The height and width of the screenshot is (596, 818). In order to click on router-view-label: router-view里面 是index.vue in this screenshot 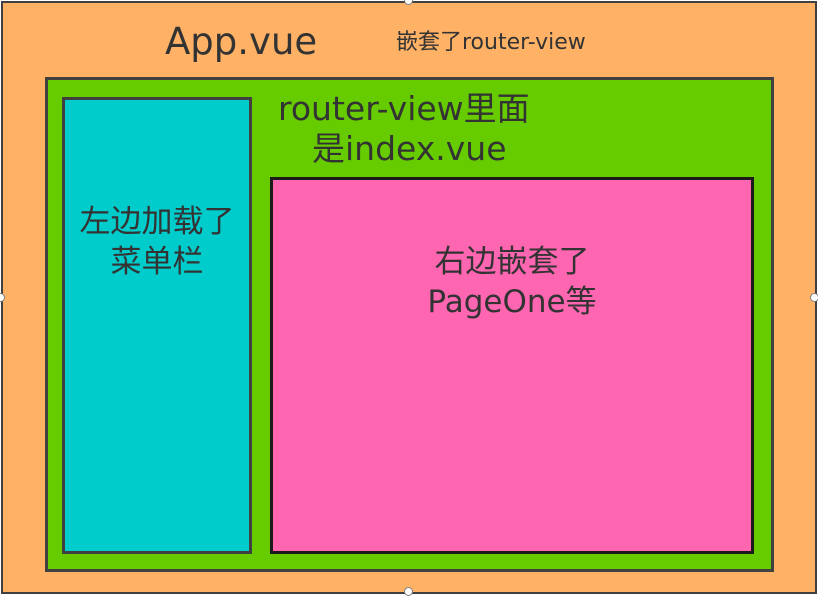, I will do `click(428, 129)`.